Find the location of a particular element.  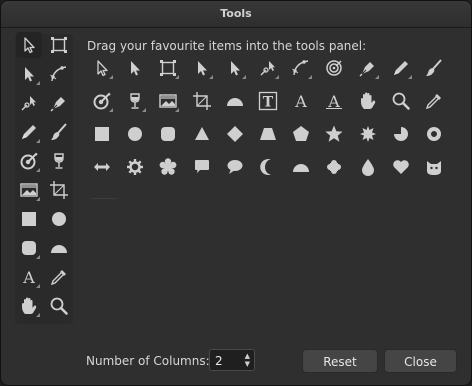

vector-crop-tool-icon is located at coordinates (202, 101).